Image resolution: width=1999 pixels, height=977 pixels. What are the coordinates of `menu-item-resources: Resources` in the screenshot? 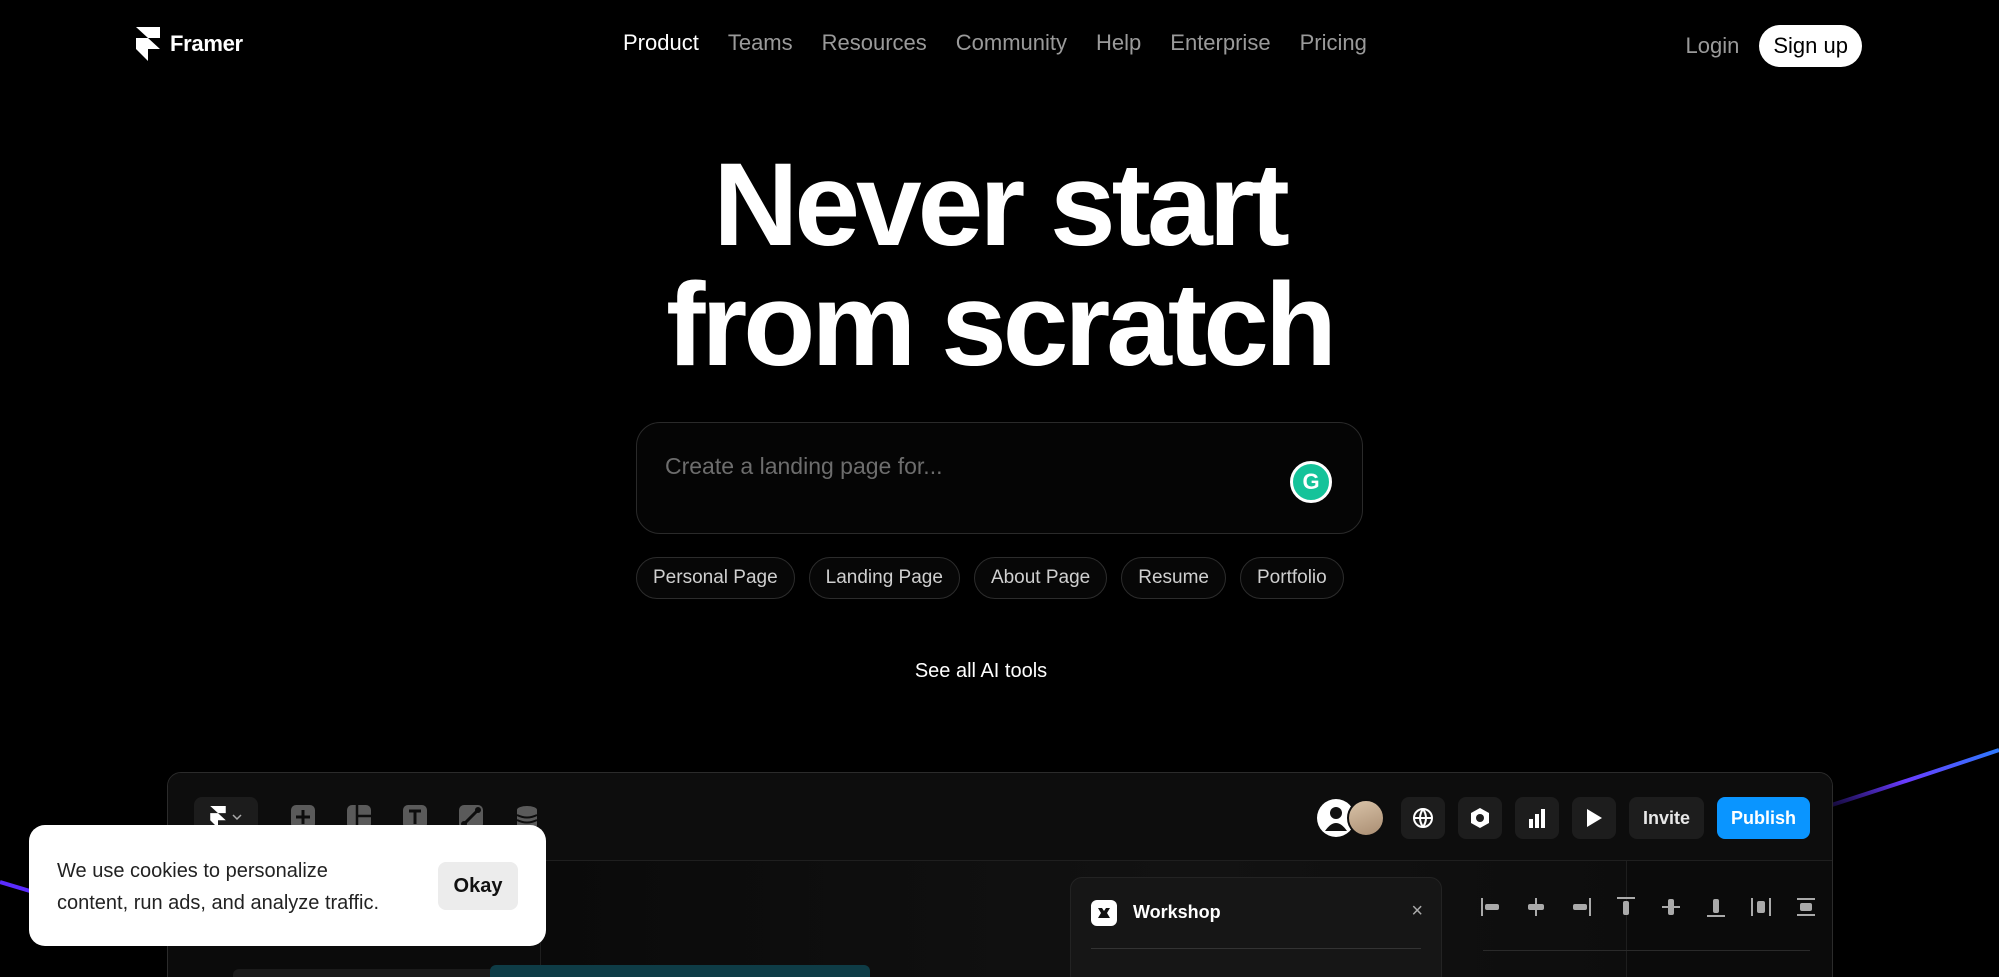 It's located at (874, 43).